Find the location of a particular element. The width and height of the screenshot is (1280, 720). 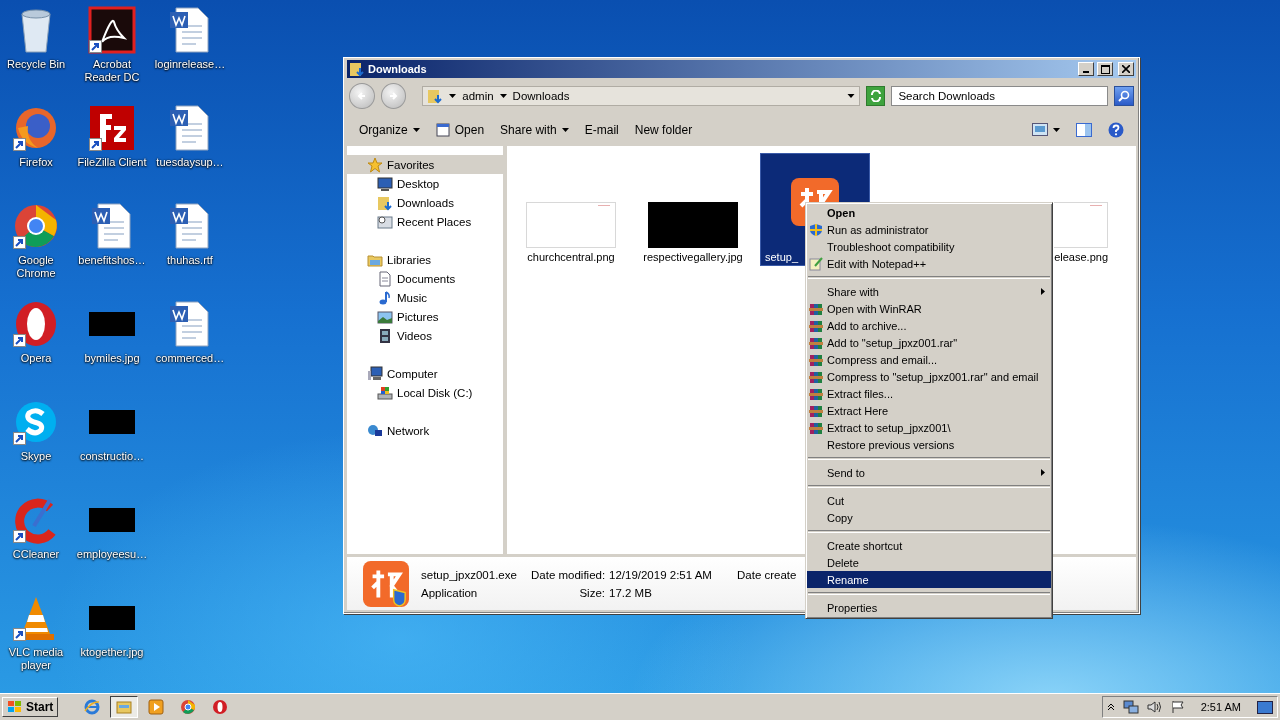

file-name: churchcentral.png is located at coordinates (571, 257).